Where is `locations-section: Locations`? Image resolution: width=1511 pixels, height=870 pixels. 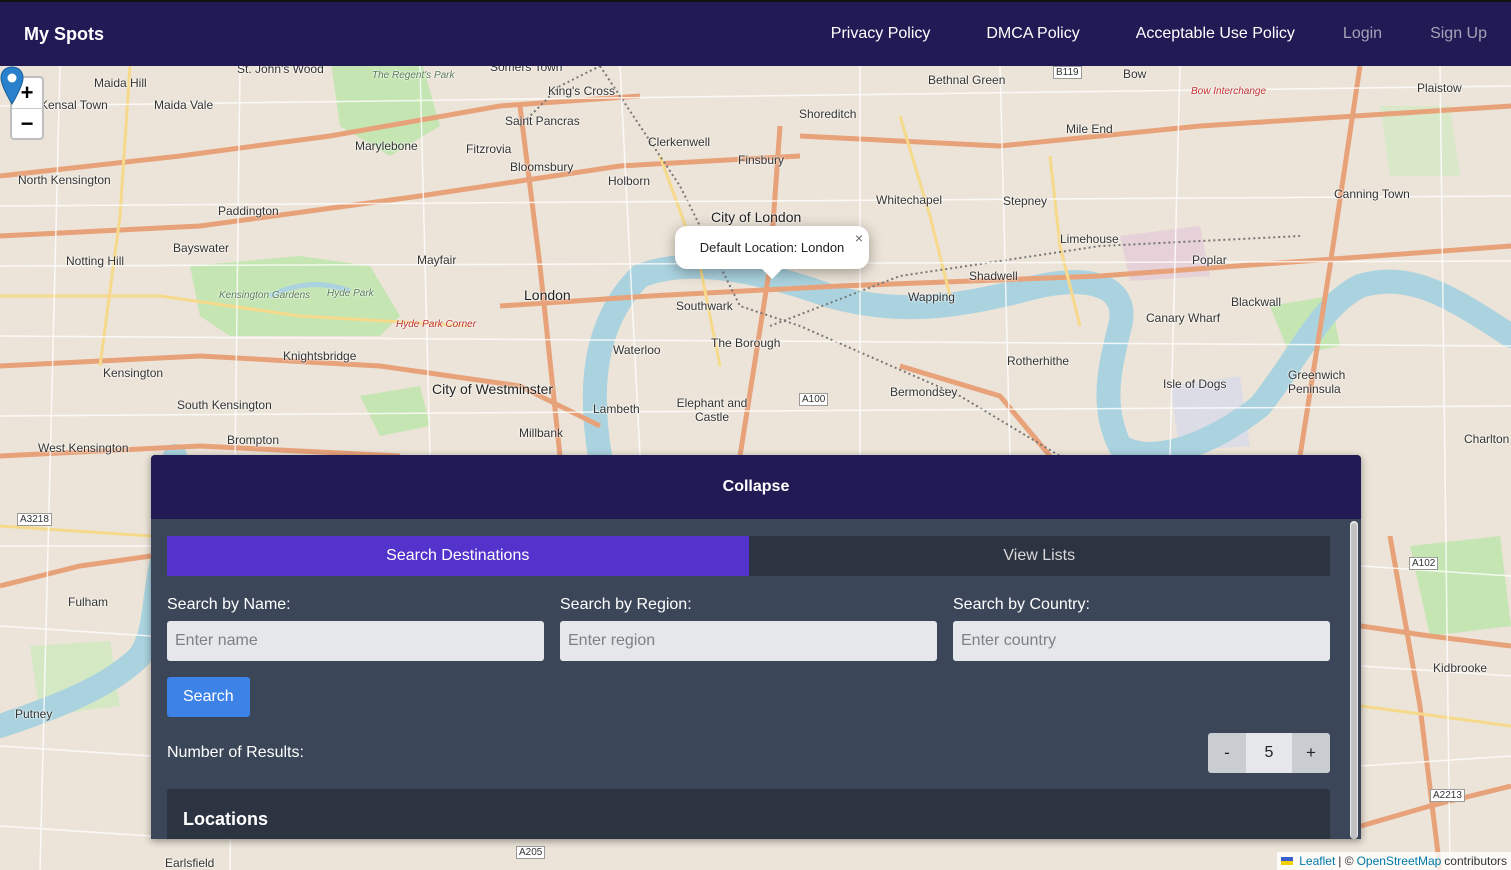 locations-section: Locations is located at coordinates (748, 814).